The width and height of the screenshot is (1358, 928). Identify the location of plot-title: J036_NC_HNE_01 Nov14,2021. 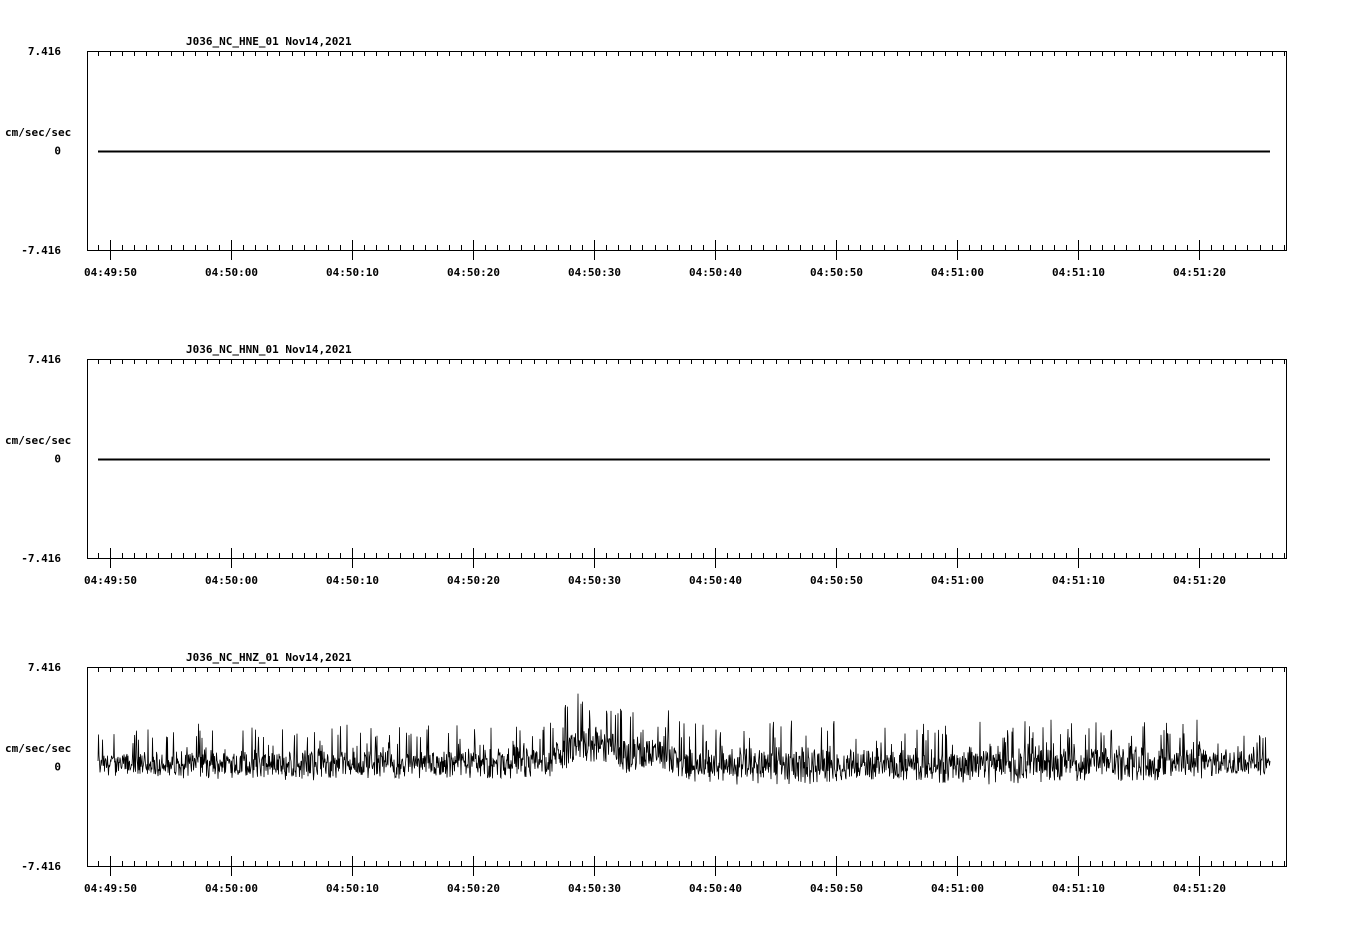
(269, 41).